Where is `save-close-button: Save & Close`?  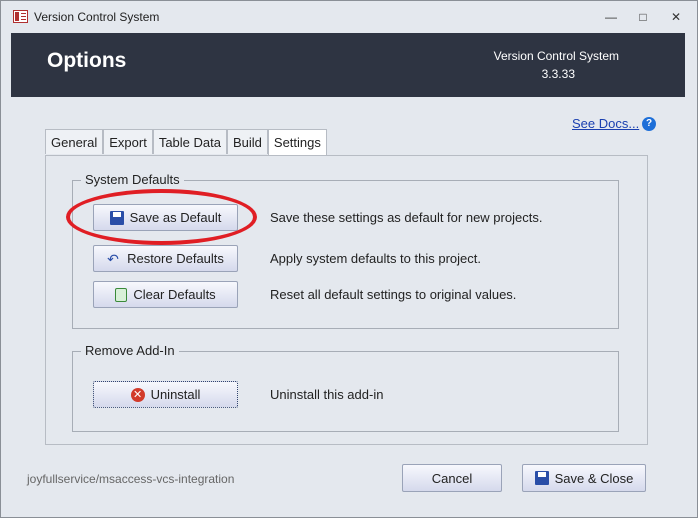 save-close-button: Save & Close is located at coordinates (584, 478).